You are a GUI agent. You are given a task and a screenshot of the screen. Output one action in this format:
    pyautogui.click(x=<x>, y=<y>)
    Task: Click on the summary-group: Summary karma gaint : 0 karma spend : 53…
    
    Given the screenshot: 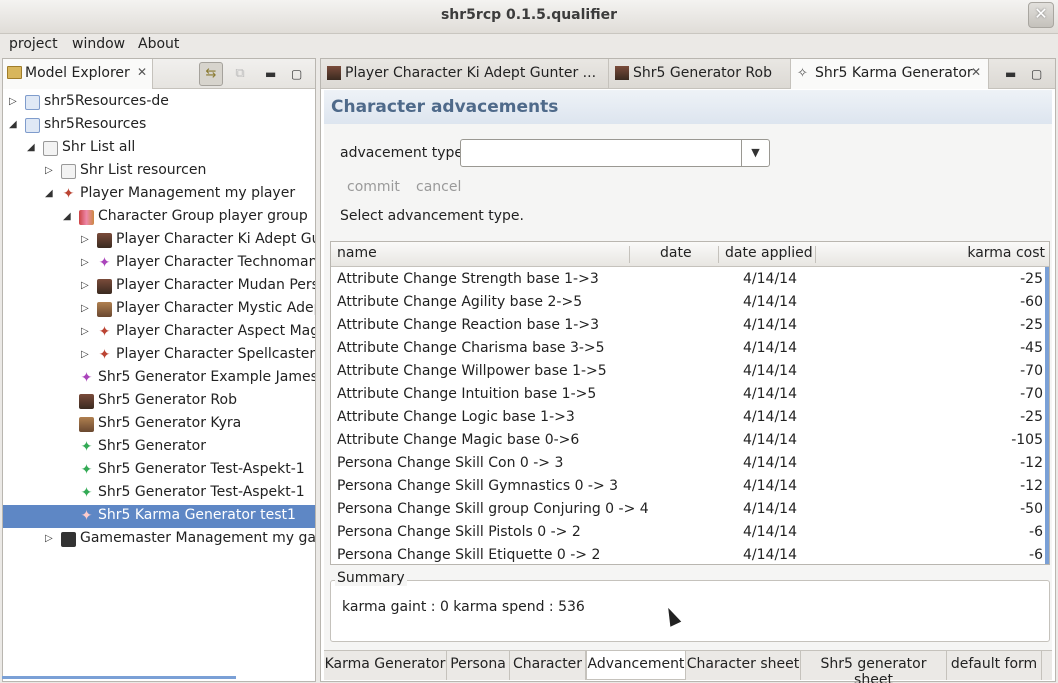 What is the action you would take?
    pyautogui.click(x=690, y=606)
    